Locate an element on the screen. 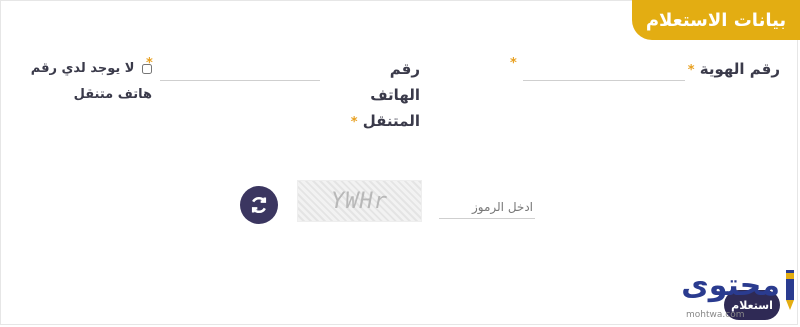 Image resolution: width=800 pixels, height=327 pixels. watermark-logo: محتوى mohtwa.com is located at coordinates (729, 297).